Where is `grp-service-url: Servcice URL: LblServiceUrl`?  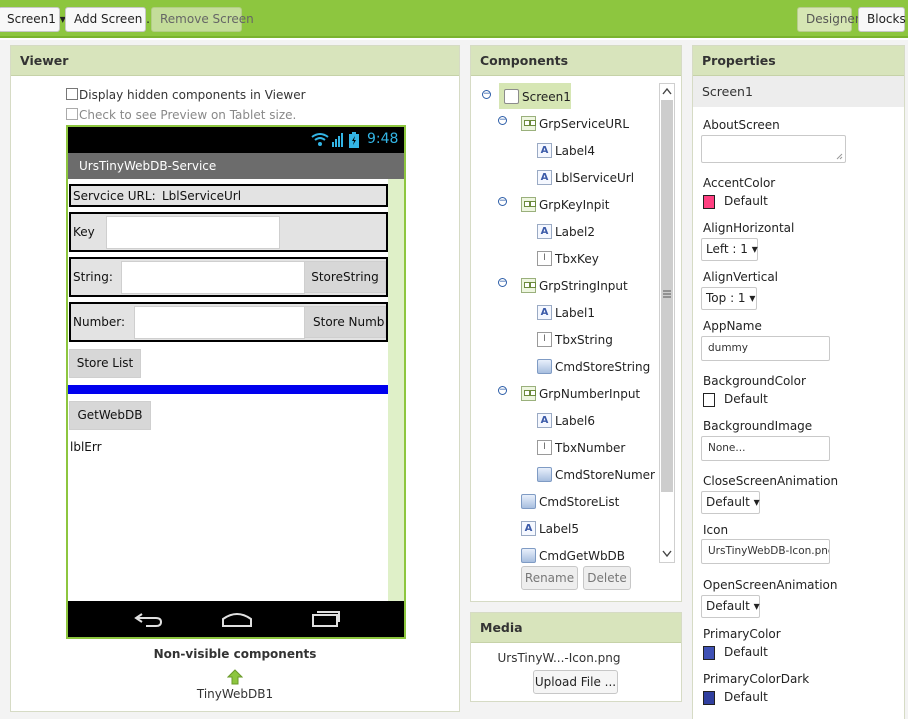 grp-service-url: Servcice URL: LblServiceUrl is located at coordinates (228, 195).